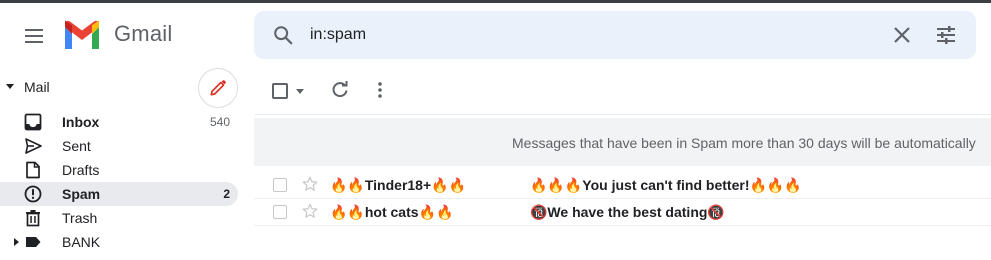  I want to click on sidebar-nav: Inbox 540 Sent Drafts Spam 2 Trash BANK, so click(119, 182).